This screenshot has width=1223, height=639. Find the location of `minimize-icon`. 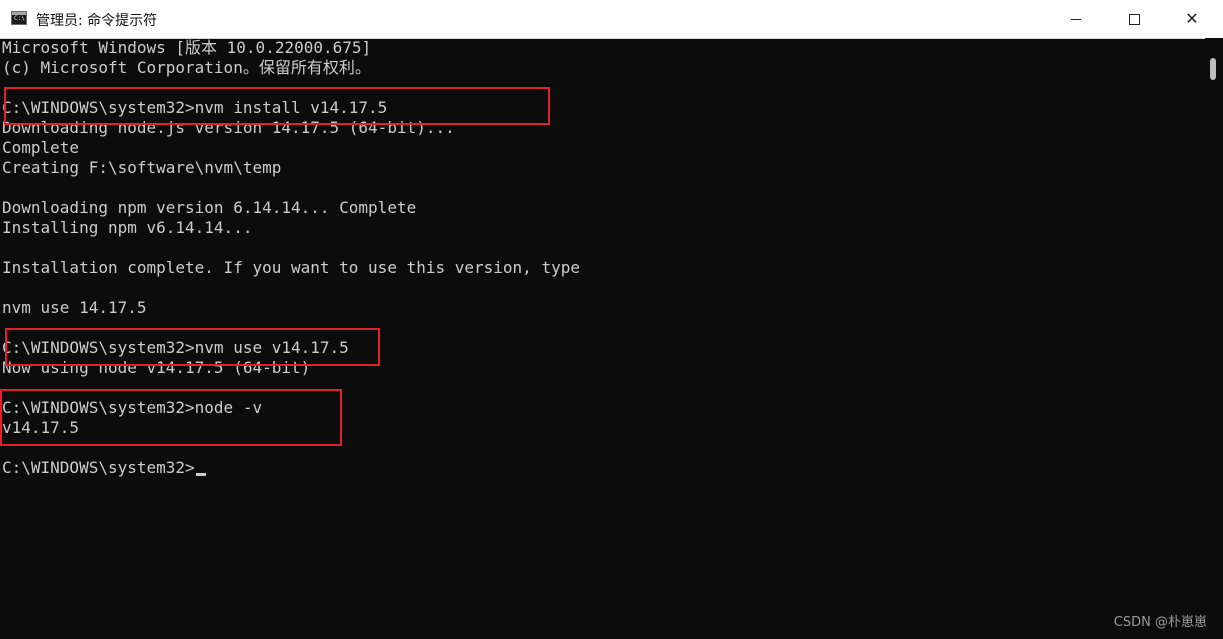

minimize-icon is located at coordinates (1076, 19).